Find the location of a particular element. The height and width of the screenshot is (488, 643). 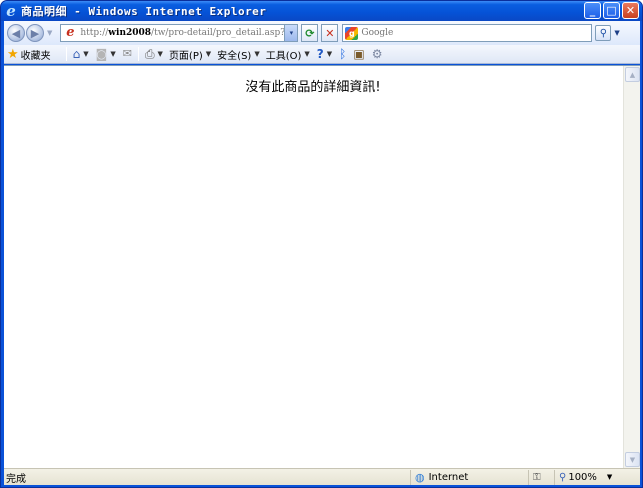

page-menu-dropdown: ▼ is located at coordinates (208, 54).